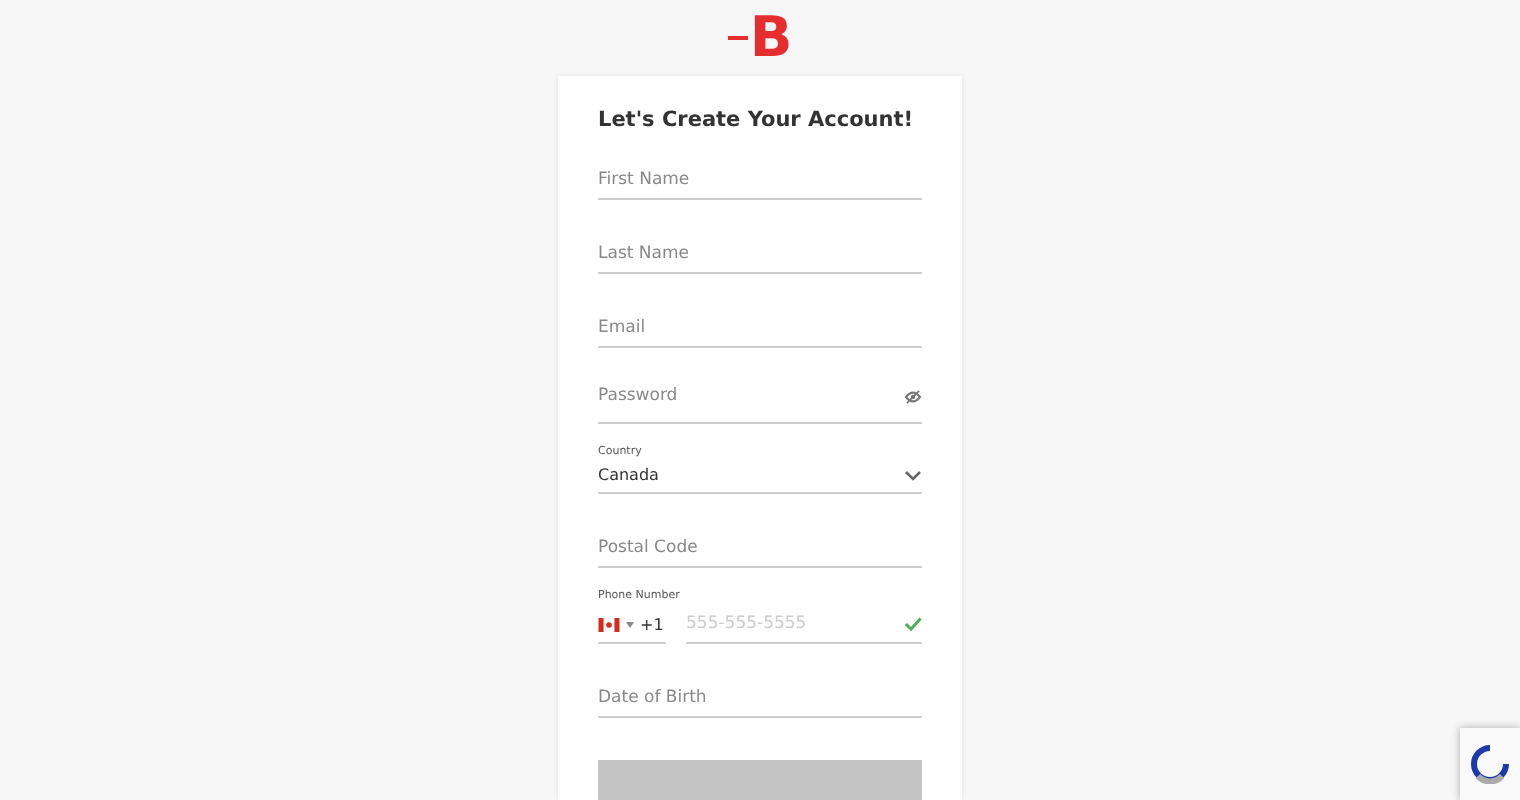  I want to click on input-field: Date of Birth, so click(760, 699).